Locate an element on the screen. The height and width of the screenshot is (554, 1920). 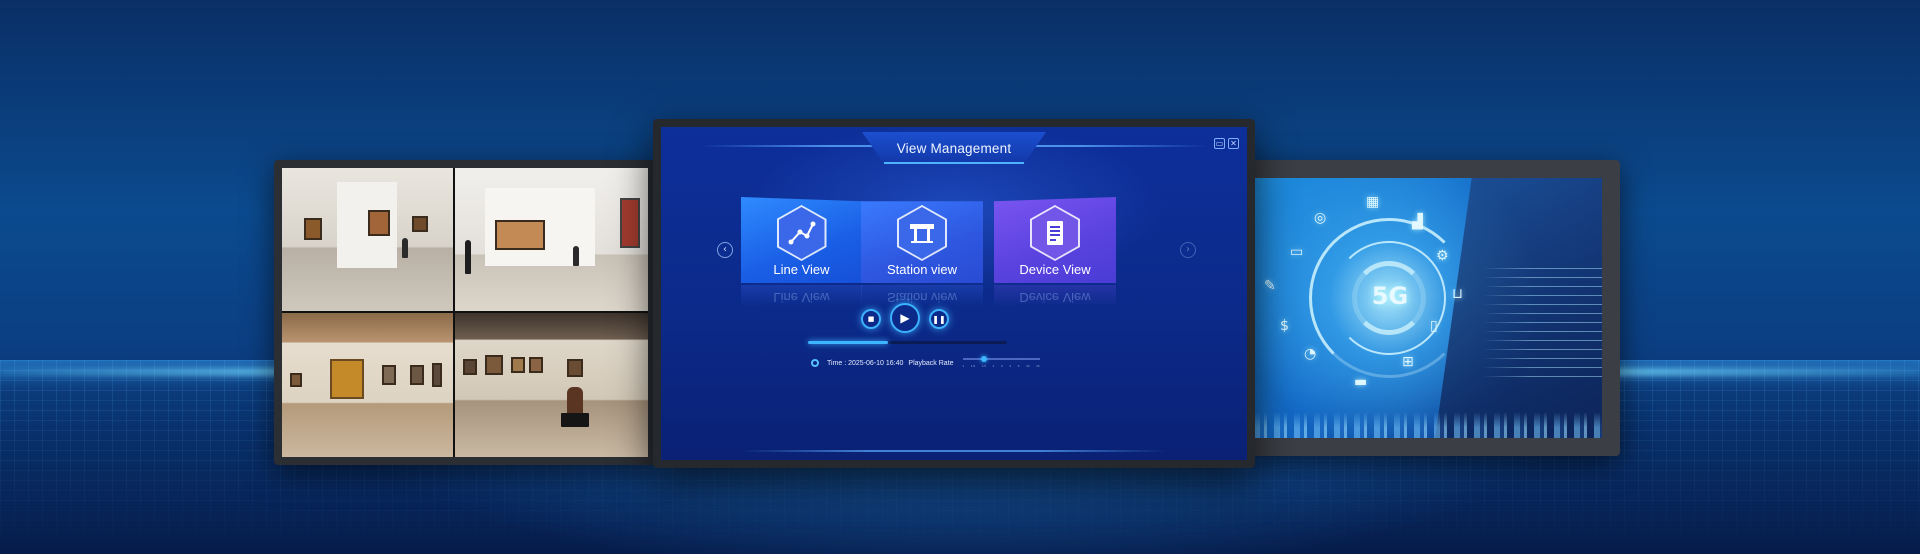
pie-chart-icon: ◔ is located at coordinates (1310, 354).